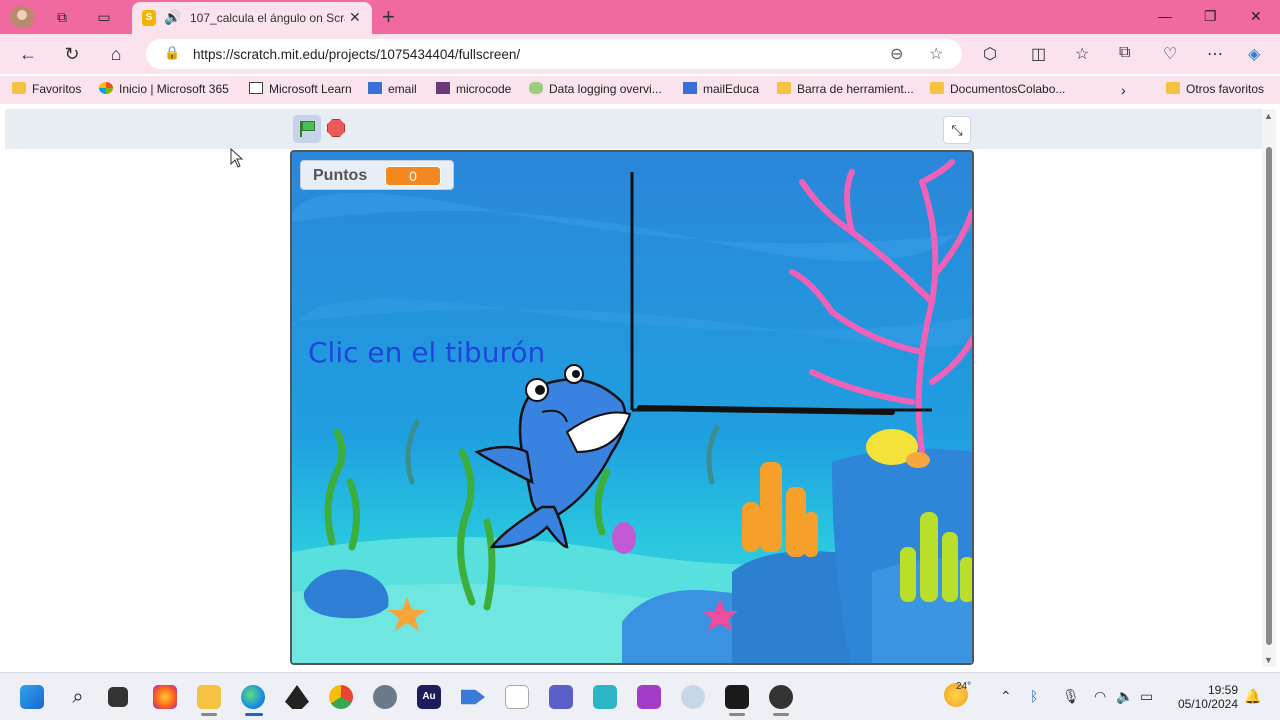 The width and height of the screenshot is (1280, 720). Describe the element at coordinates (1256, 16) in the screenshot. I see `window-close-icon: ✕` at that location.